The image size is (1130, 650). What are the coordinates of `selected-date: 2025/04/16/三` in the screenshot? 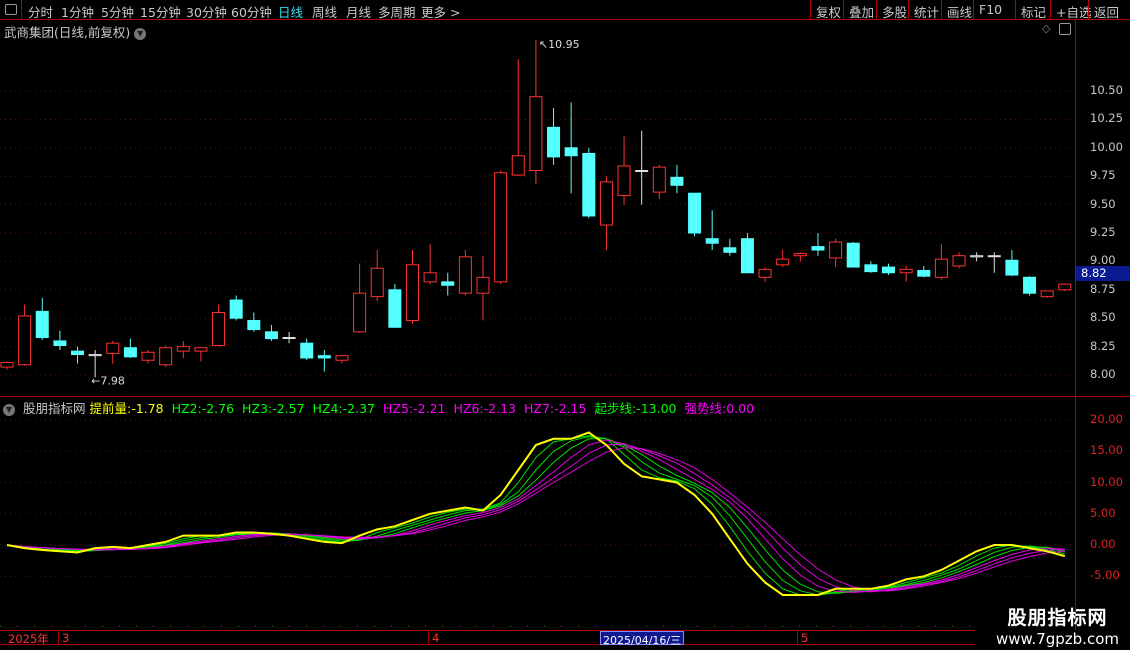 It's located at (642, 639).